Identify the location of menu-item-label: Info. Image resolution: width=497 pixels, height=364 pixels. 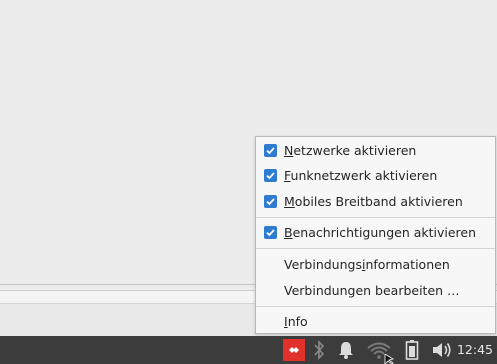
(296, 321).